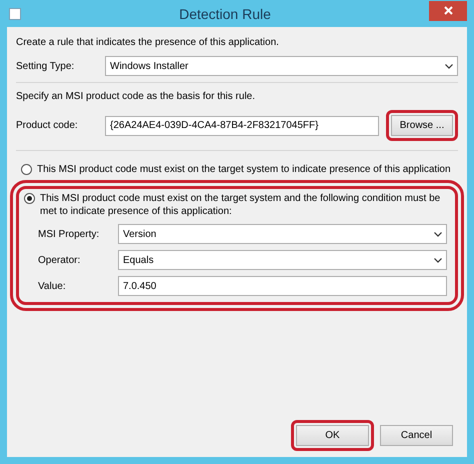  I want to click on field-label: Product code:, so click(47, 125).